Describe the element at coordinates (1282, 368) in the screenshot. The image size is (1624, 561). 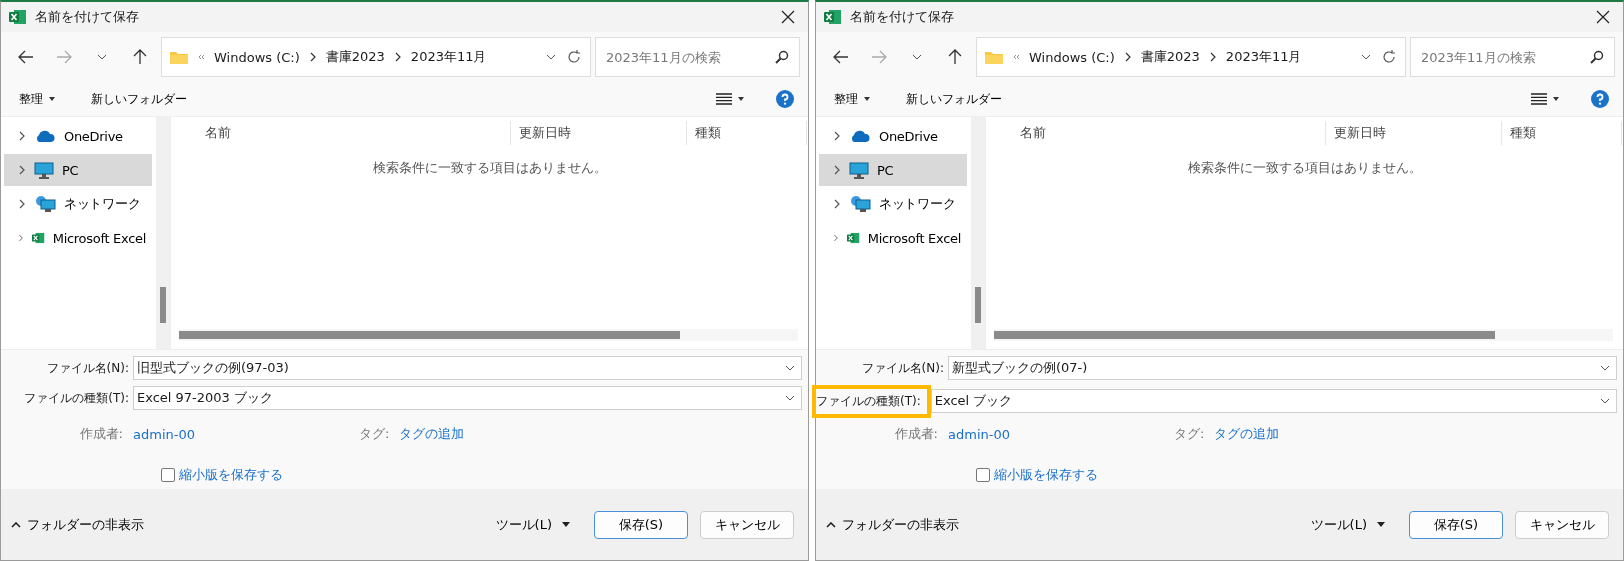
I see `file-name-field: 新型式ブックの例(07-)` at that location.